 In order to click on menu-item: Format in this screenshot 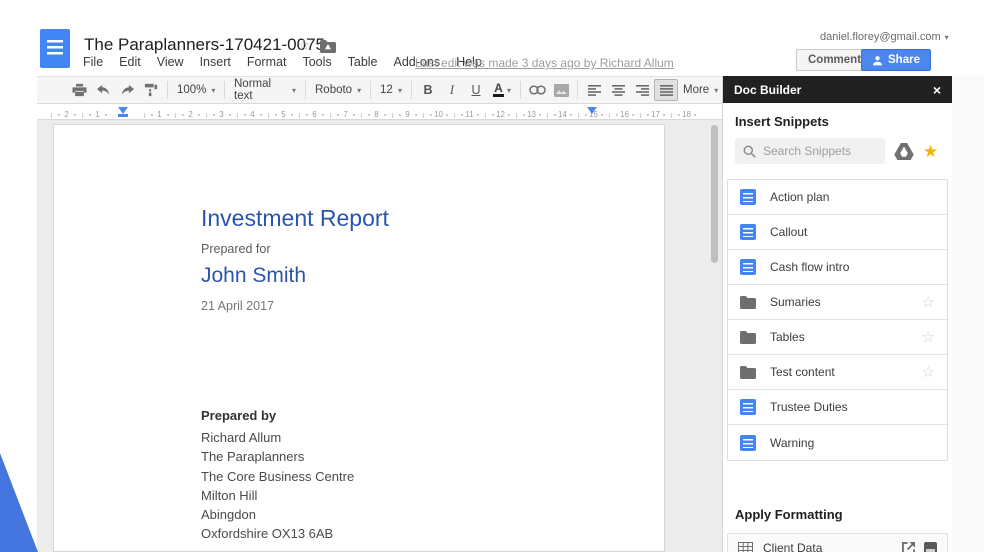, I will do `click(267, 62)`.